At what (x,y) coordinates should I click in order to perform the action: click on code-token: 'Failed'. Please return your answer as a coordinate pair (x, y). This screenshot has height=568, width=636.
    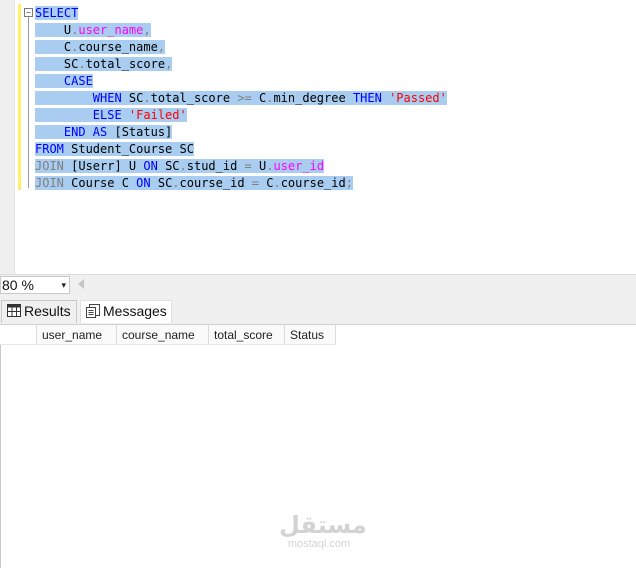
    Looking at the image, I should click on (157, 115).